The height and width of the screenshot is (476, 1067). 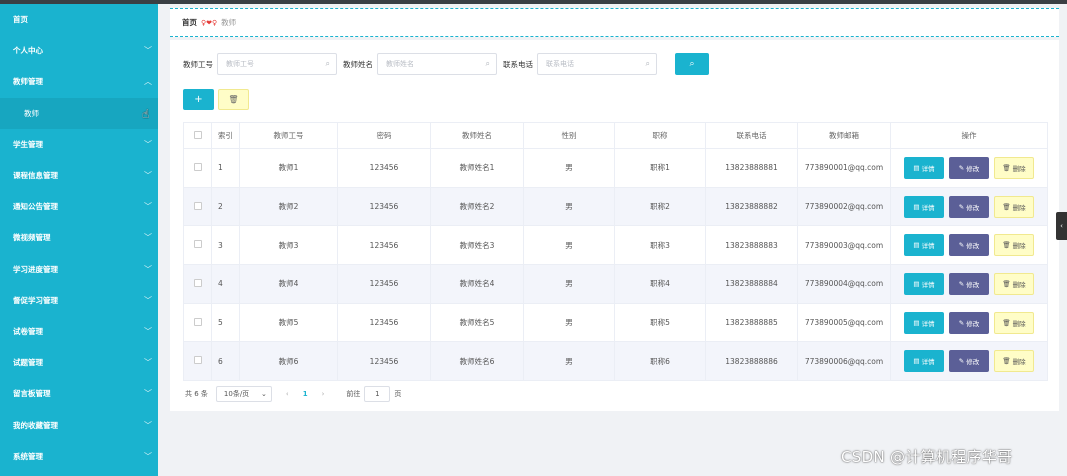 I want to click on sidebar-item: 通知公告管理 ﹀, so click(x=79, y=206).